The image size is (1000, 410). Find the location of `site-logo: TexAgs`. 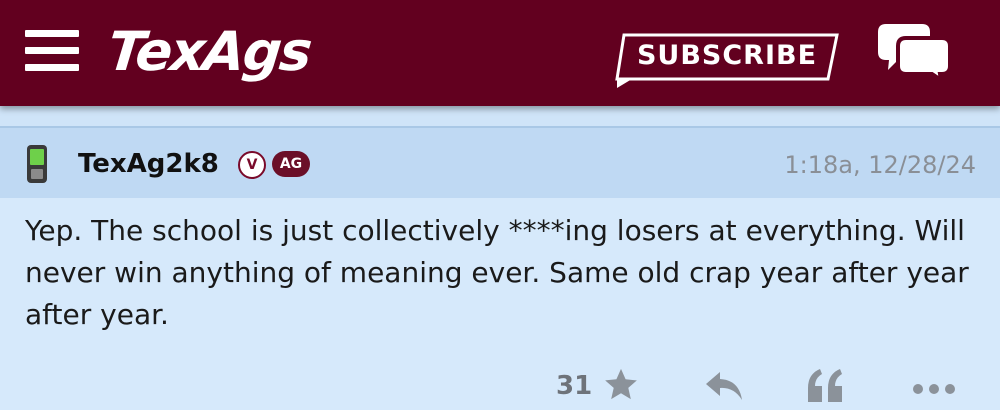

site-logo: TexAgs is located at coordinates (209, 52).